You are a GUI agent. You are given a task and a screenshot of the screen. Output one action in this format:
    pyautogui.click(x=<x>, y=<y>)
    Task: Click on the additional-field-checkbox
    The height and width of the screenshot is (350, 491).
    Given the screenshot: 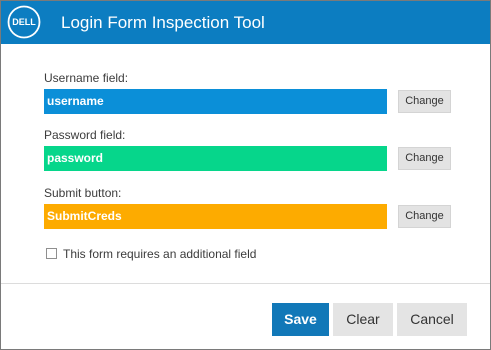 What is the action you would take?
    pyautogui.click(x=51, y=253)
    